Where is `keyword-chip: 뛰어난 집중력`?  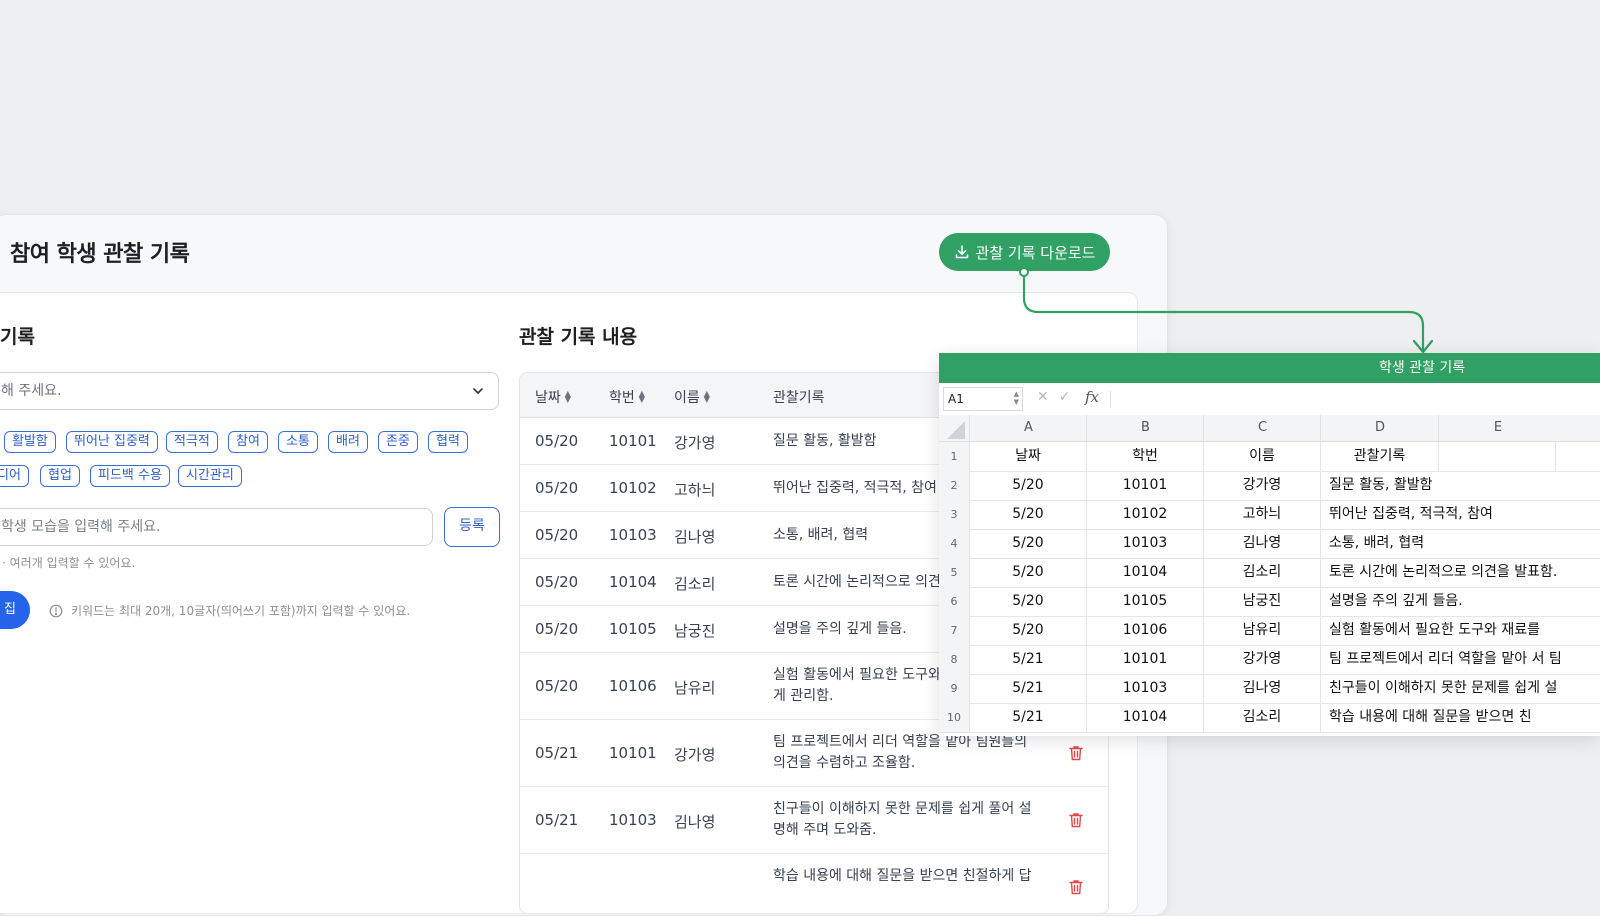 keyword-chip: 뛰어난 집중력 is located at coordinates (112, 442).